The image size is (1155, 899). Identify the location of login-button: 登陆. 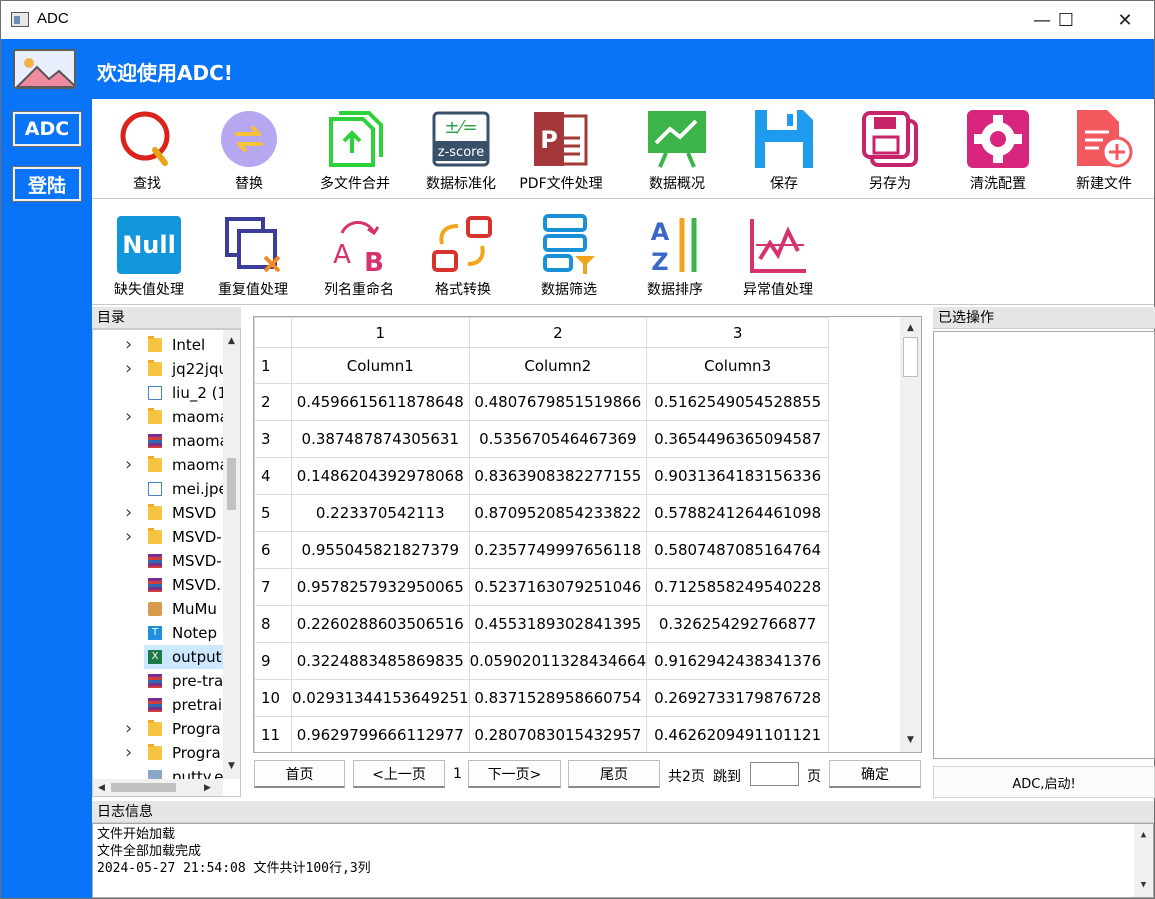
(47, 184).